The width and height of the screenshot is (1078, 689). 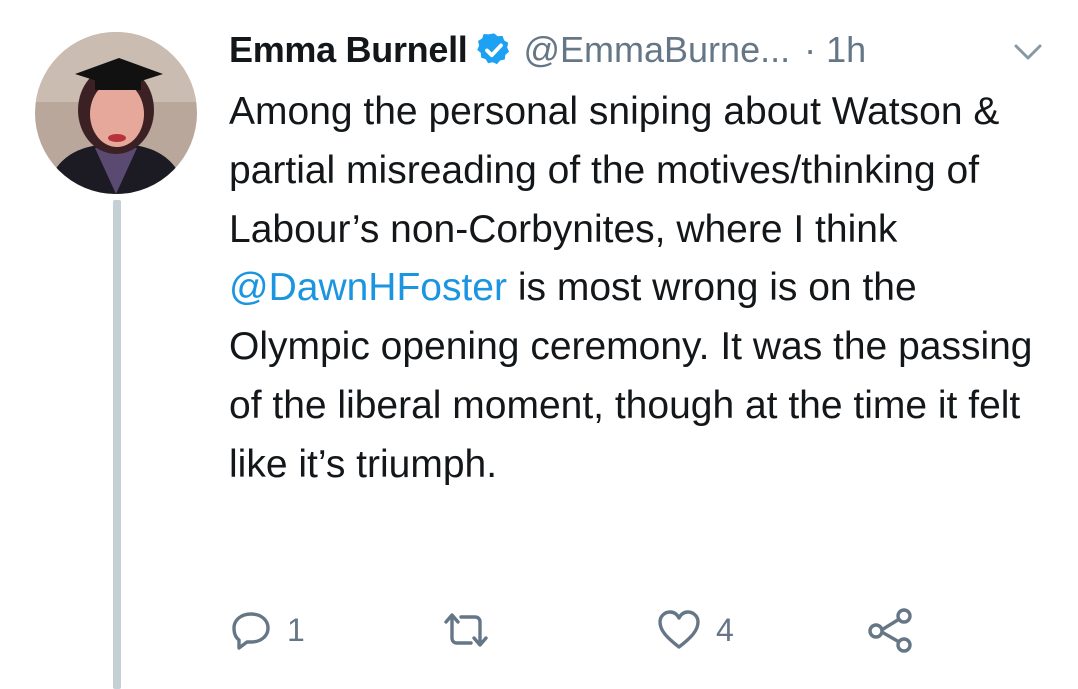 What do you see at coordinates (639, 630) in the screenshot?
I see `tweet-actions: 1 4` at bounding box center [639, 630].